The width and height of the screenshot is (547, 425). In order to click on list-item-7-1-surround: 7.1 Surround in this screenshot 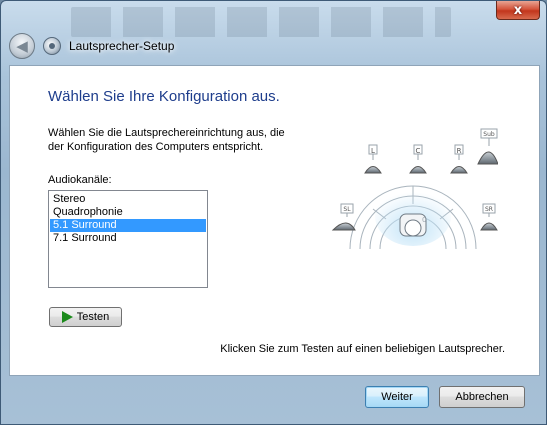, I will do `click(128, 238)`.